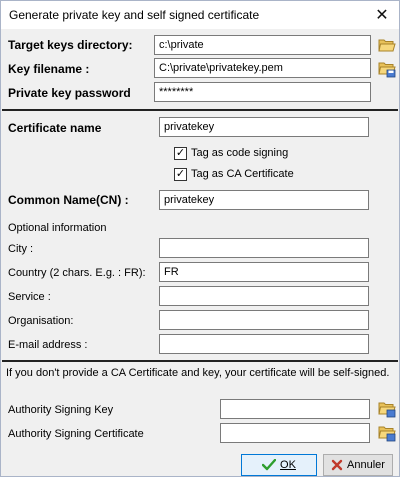 The image size is (400, 477). Describe the element at coordinates (77, 273) in the screenshot. I see `country-label: Country (2 chars. E.g. : FR):` at that location.